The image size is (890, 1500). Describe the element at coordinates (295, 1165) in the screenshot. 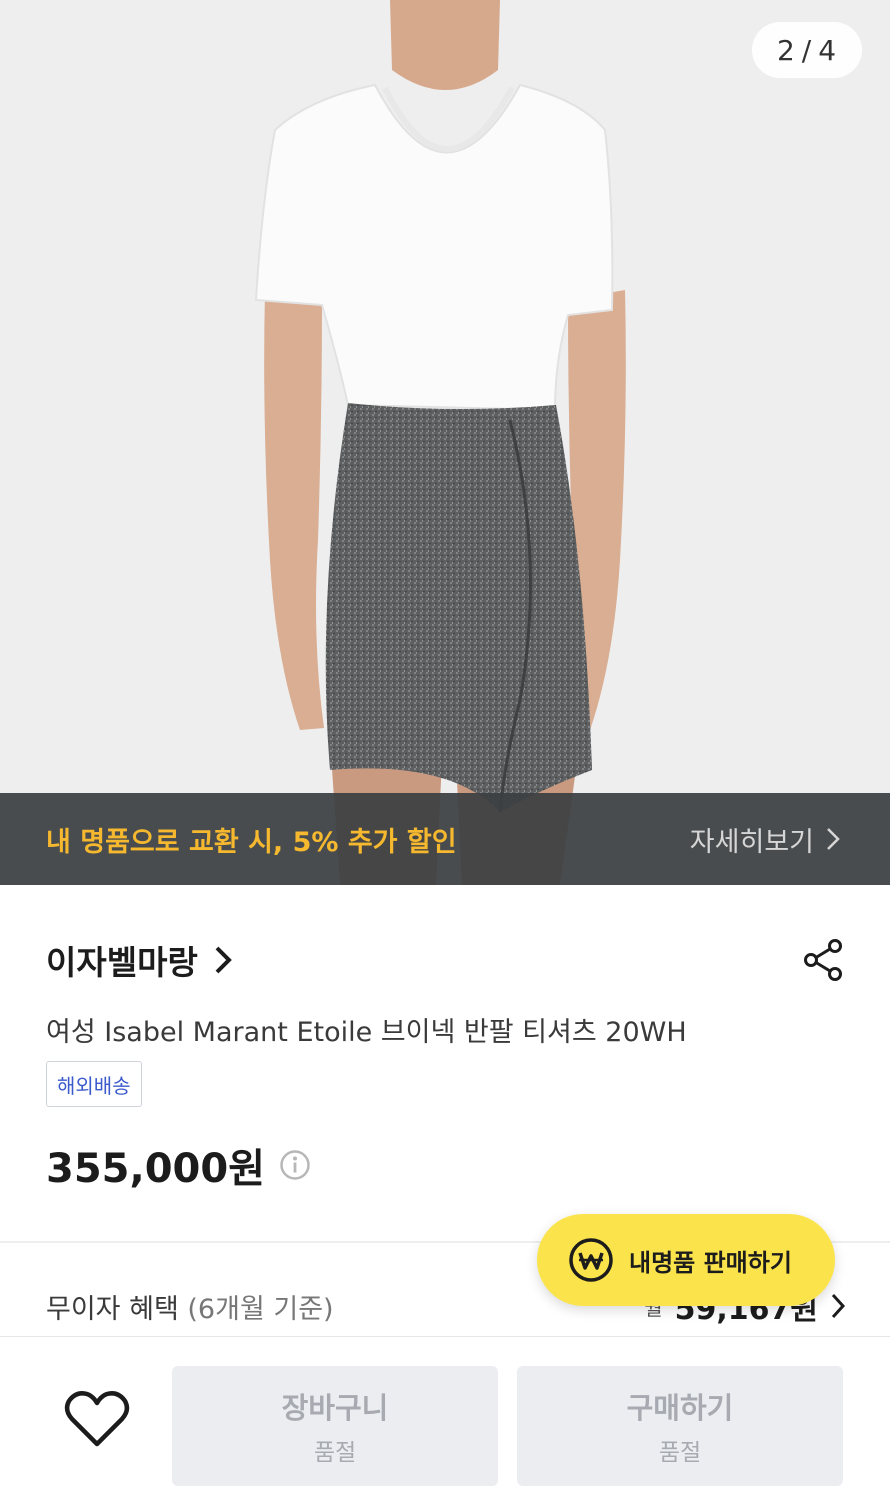

I see `info-icon` at that location.